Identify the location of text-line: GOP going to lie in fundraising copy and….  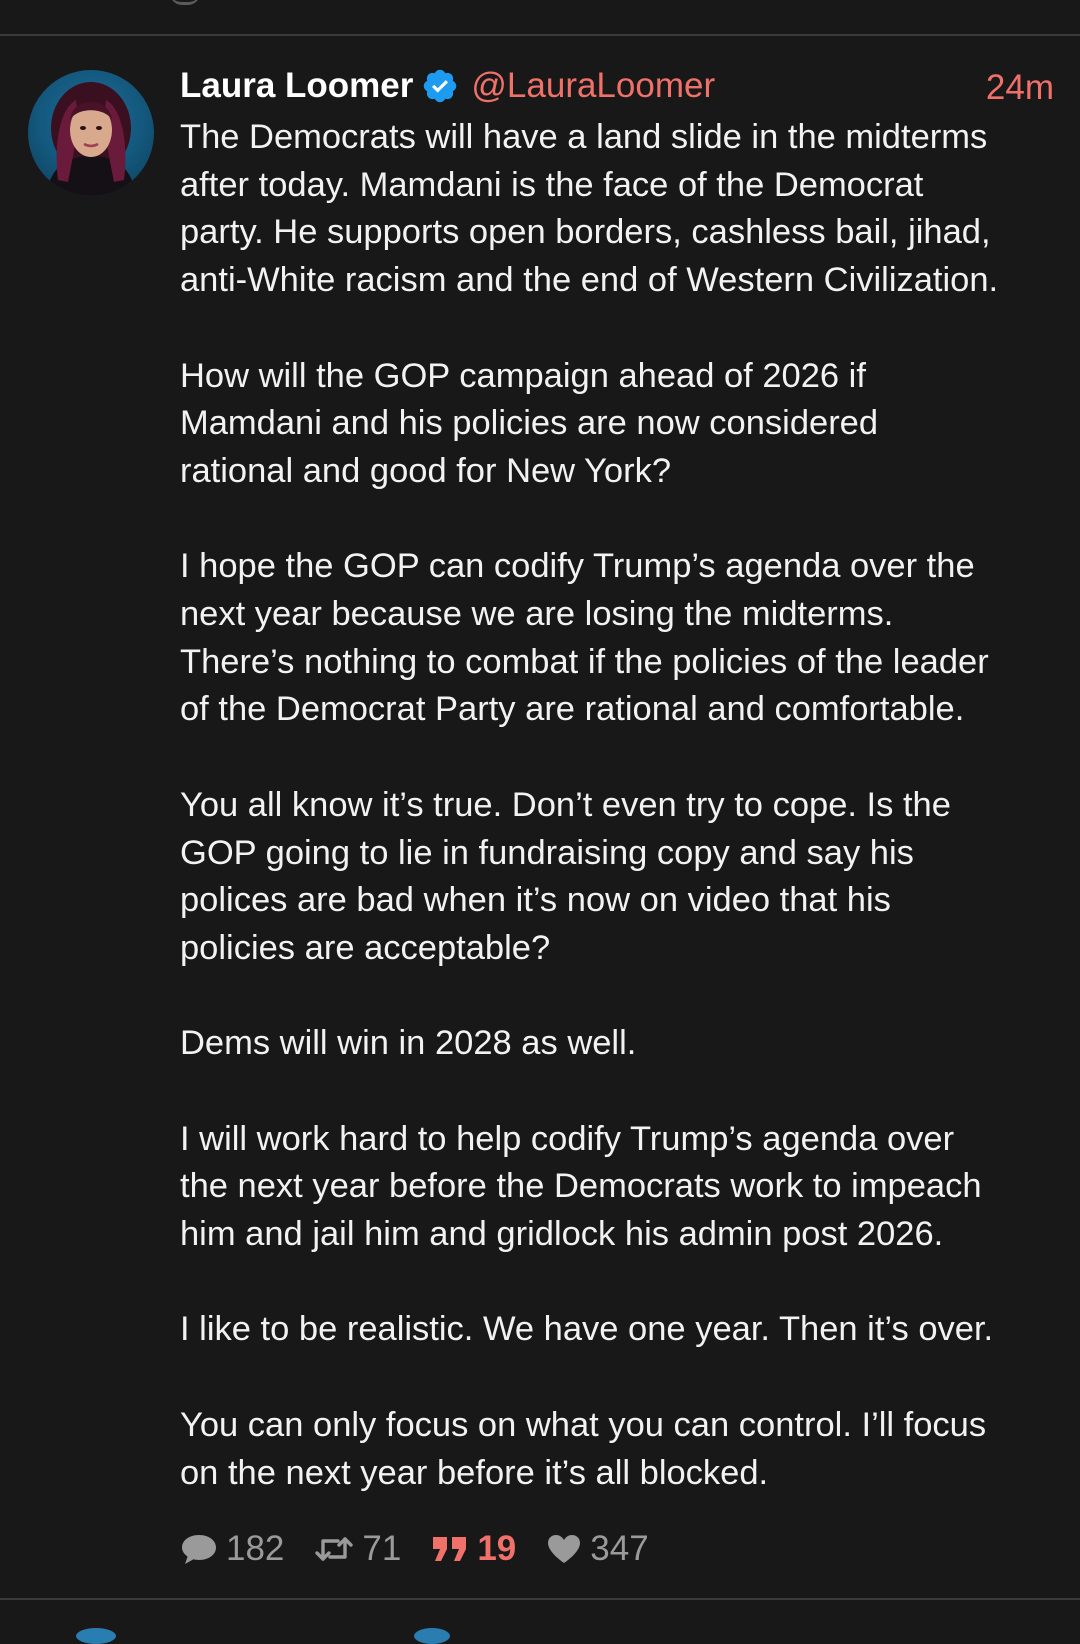
(547, 852).